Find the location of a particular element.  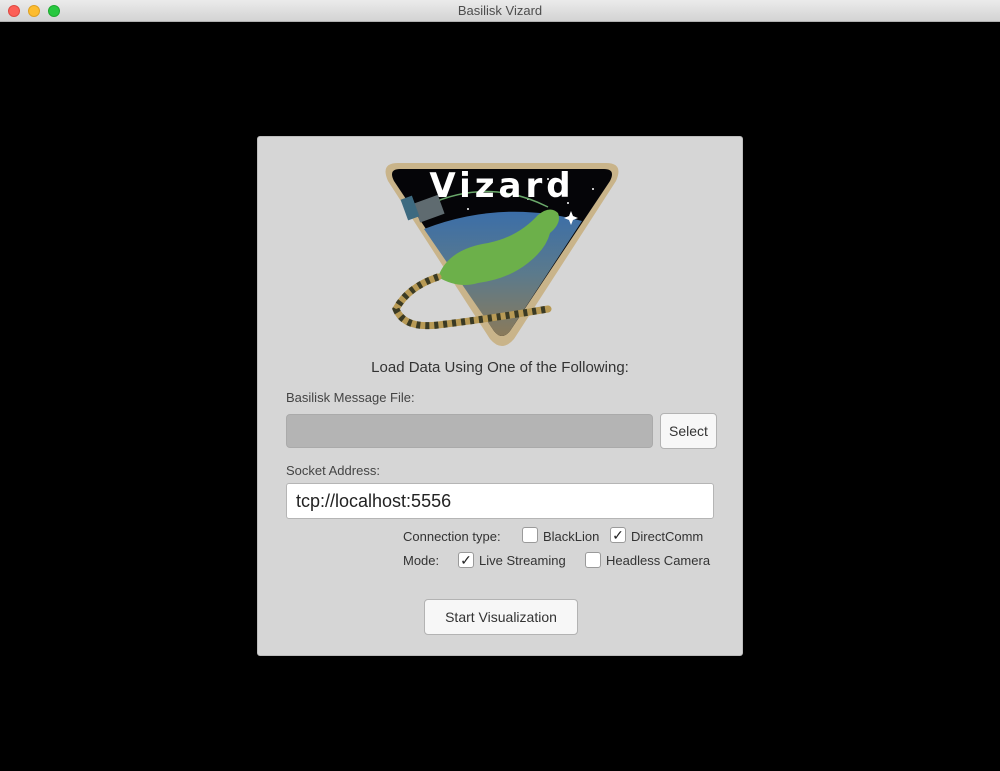

headless-camera-checkbox is located at coordinates (593, 560).